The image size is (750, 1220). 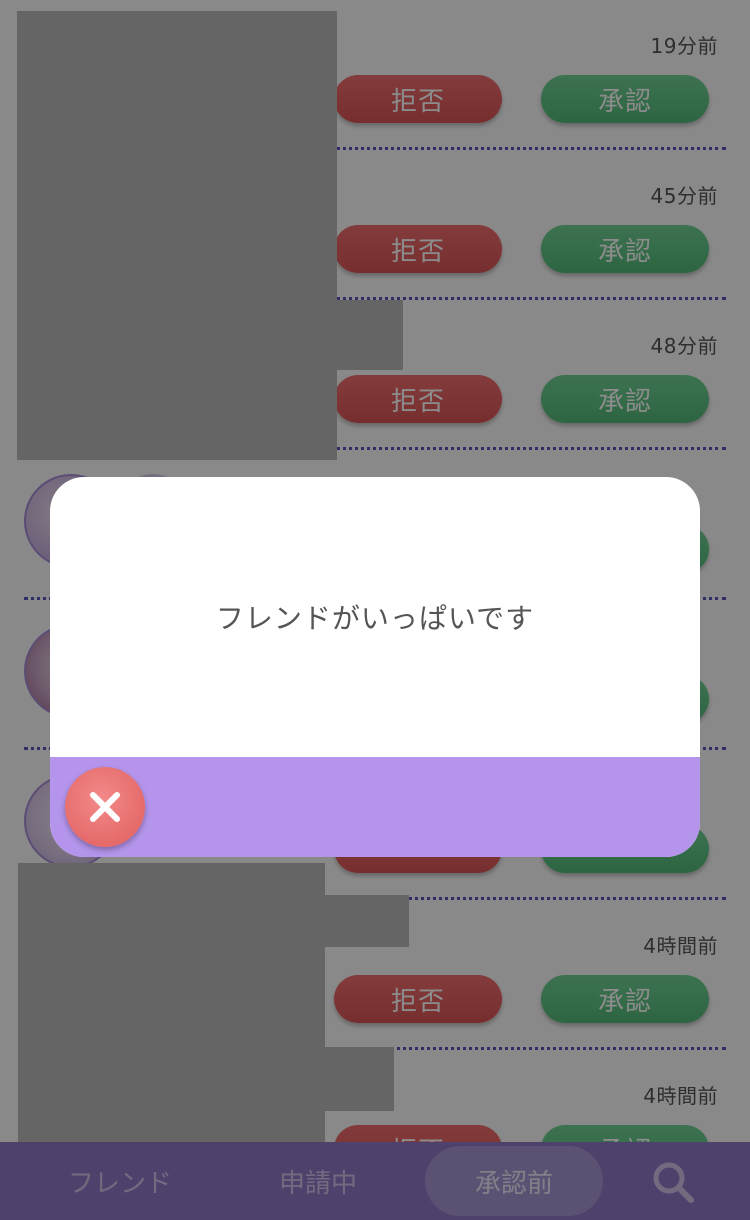 I want to click on close-button, so click(x=105, y=807).